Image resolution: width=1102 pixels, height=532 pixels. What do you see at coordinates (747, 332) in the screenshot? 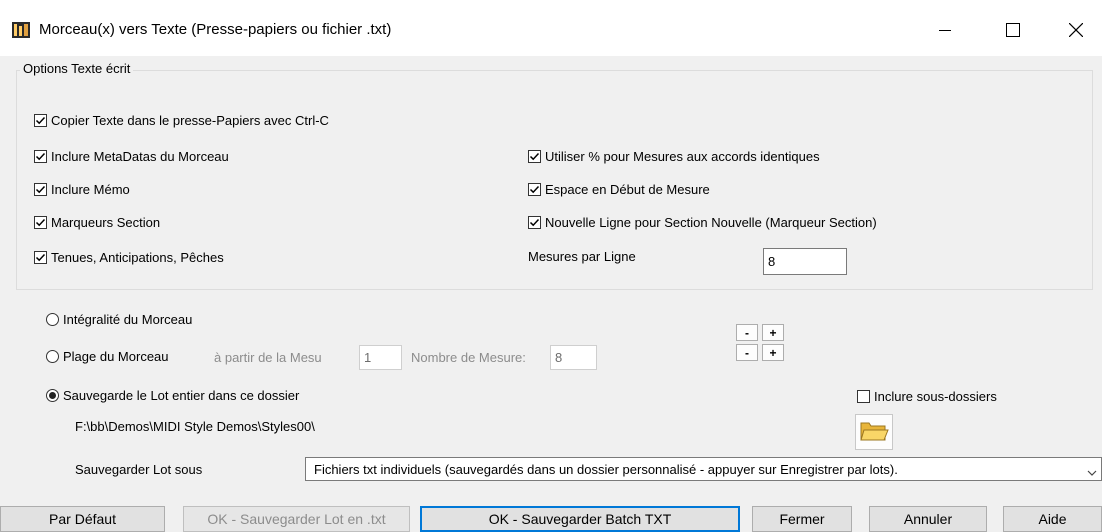
I see `from-bar-decrement-button: -` at bounding box center [747, 332].